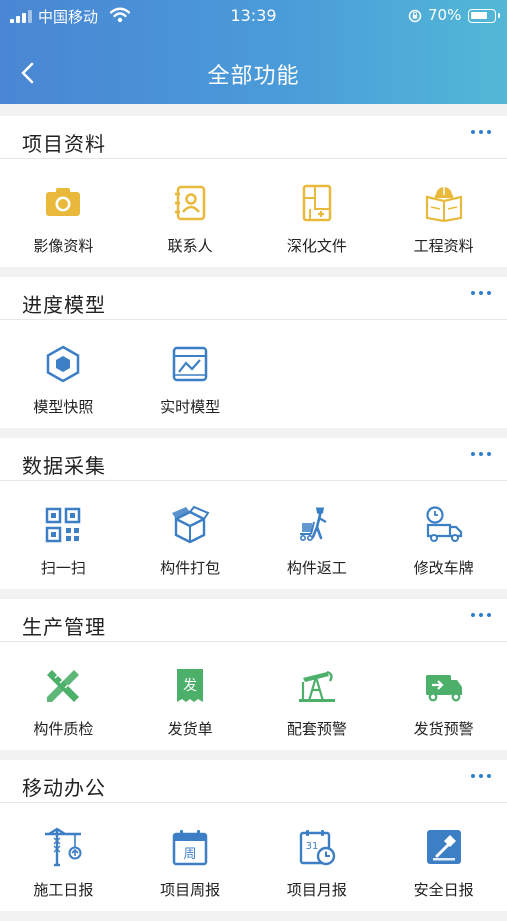 The image size is (507, 921). Describe the element at coordinates (253, 137) in the screenshot. I see `section-header: 项目资料` at that location.